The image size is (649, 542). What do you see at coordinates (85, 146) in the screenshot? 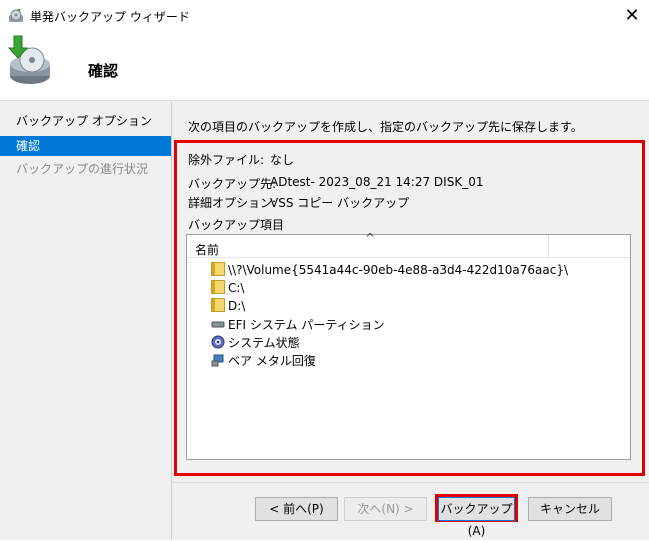
I see `step-confirm: 確認` at bounding box center [85, 146].